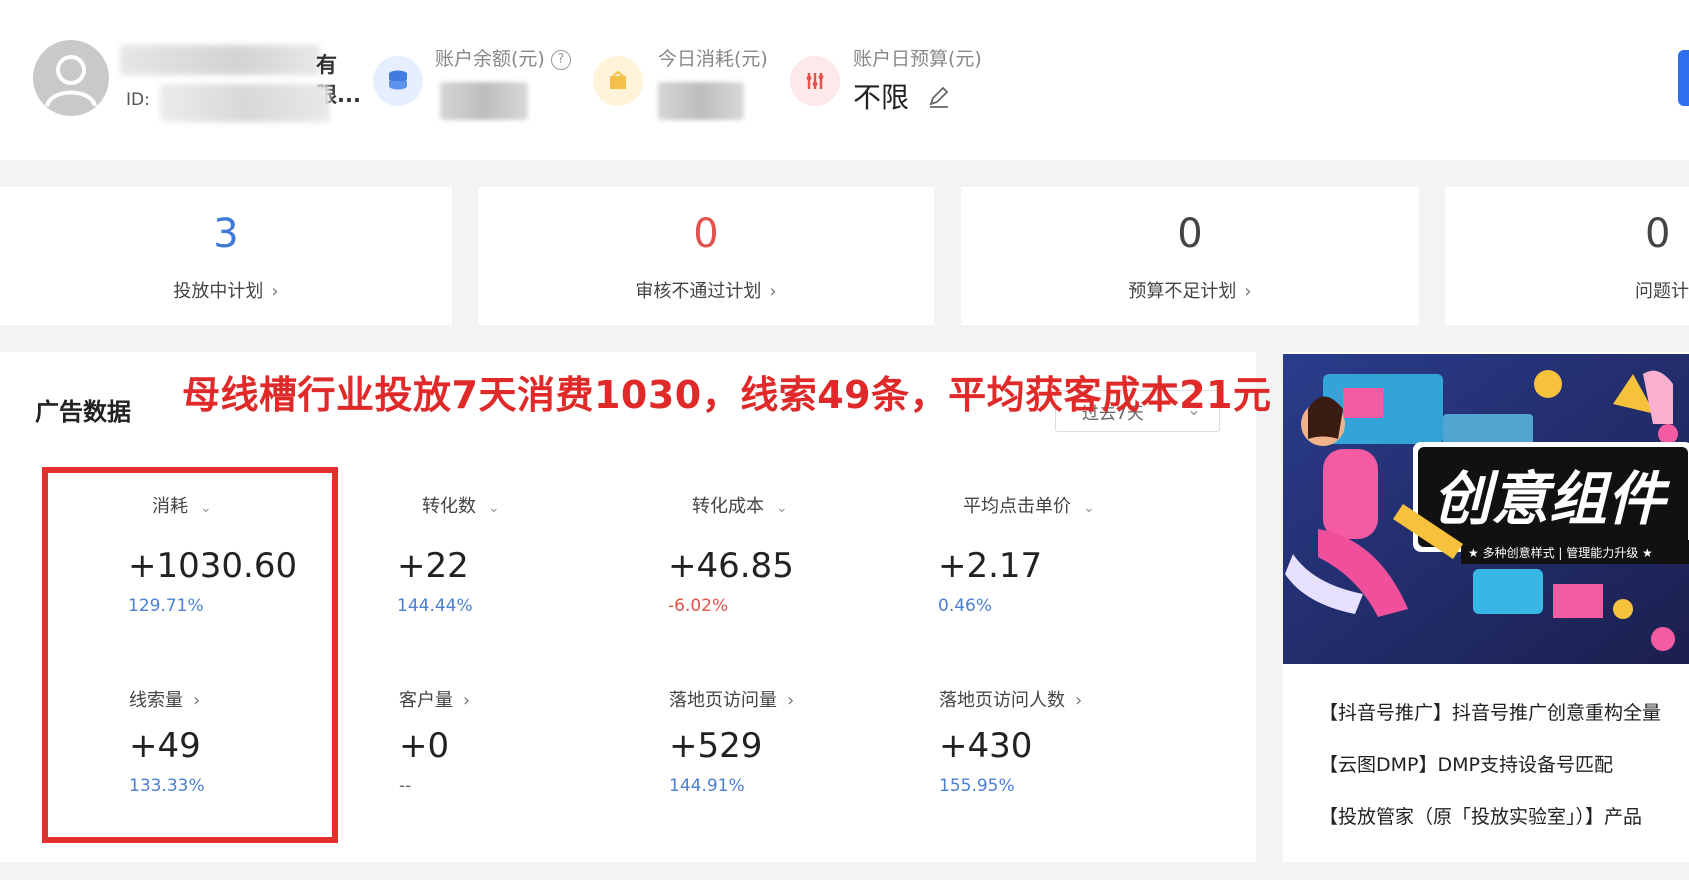  Describe the element at coordinates (433, 566) in the screenshot. I see `metric-value: +22` at that location.